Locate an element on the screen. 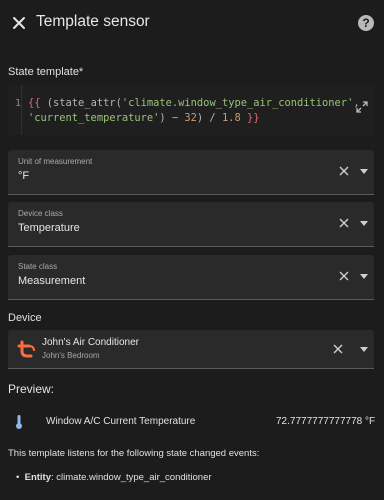  state-template-label: State template* is located at coordinates (46, 72).